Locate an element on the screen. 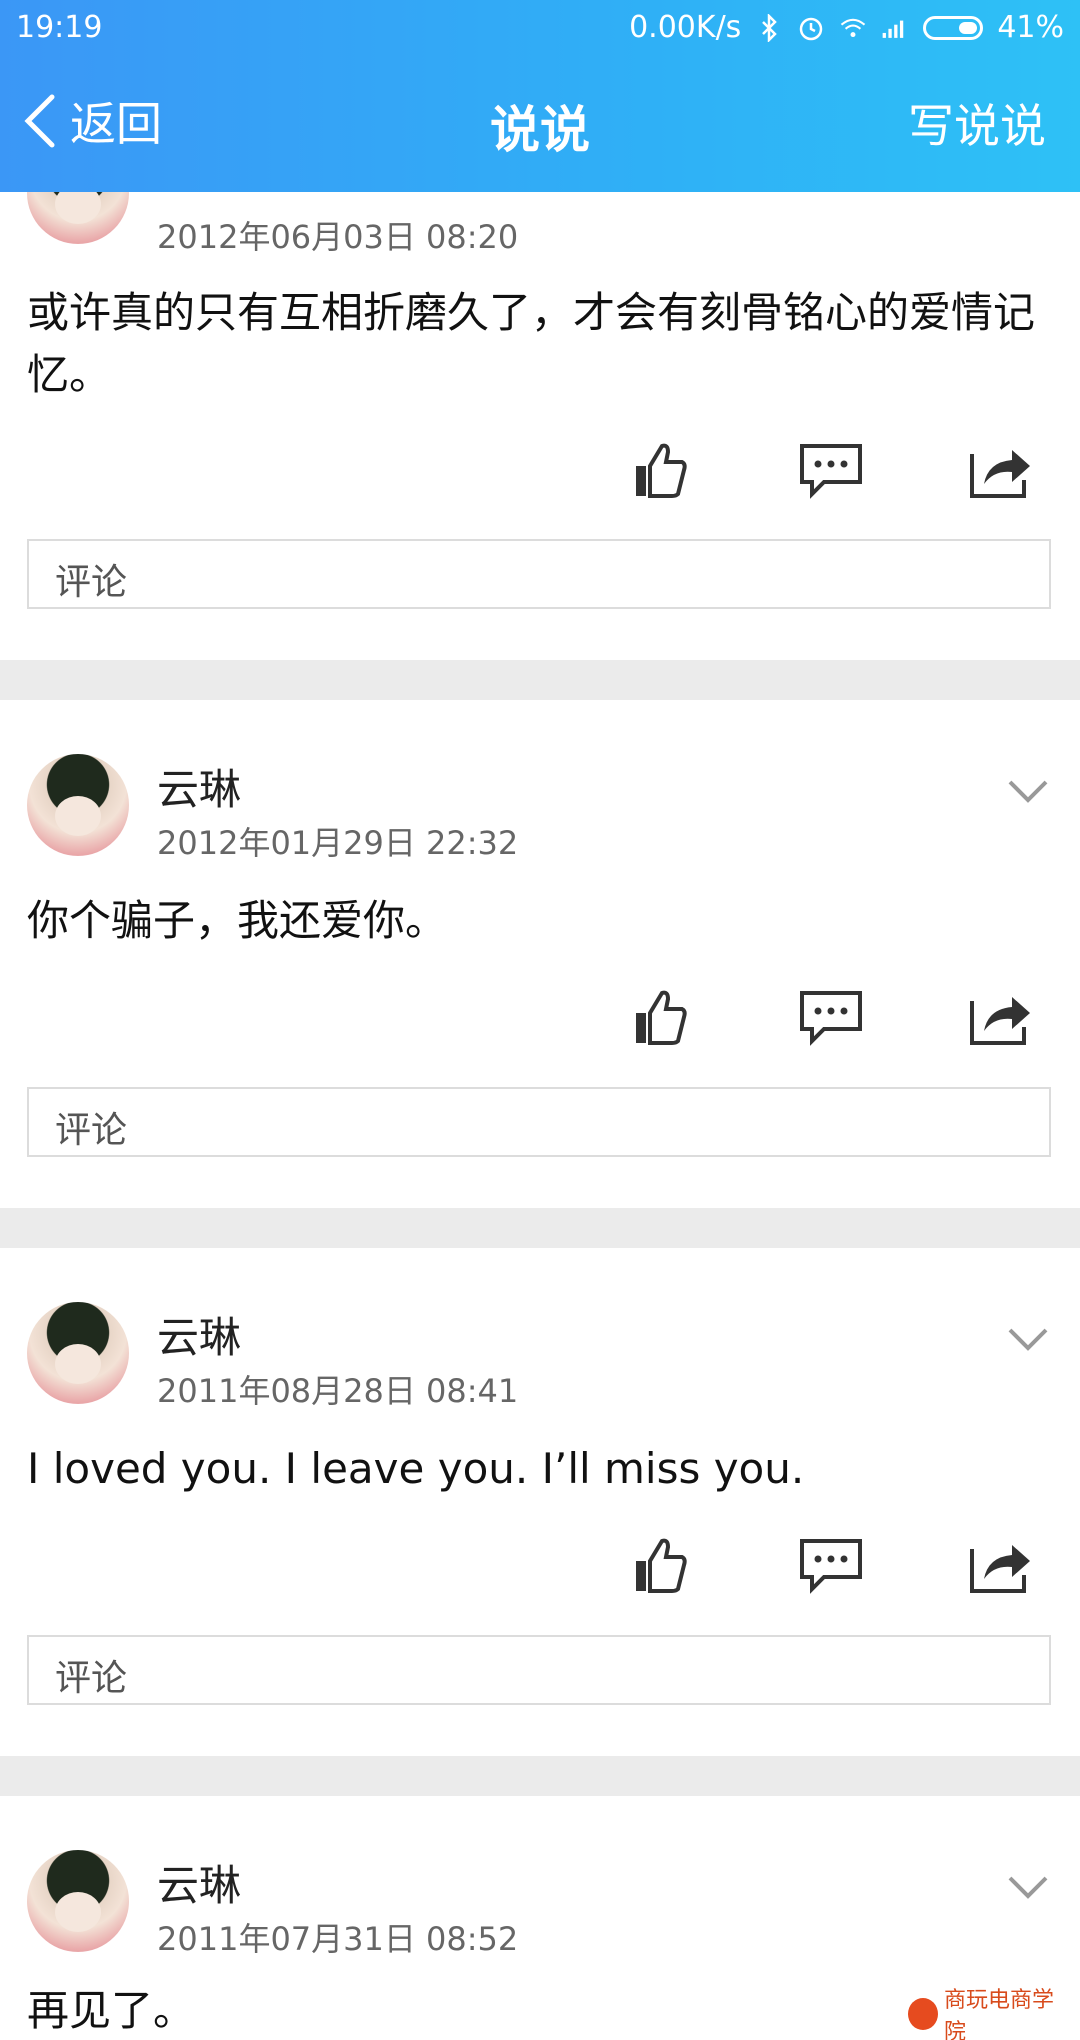 Image resolution: width=1080 pixels, height=2040 pixels. header: 19:19 0.00K/s 41% 返回 说说 写说说 is located at coordinates (540, 96).